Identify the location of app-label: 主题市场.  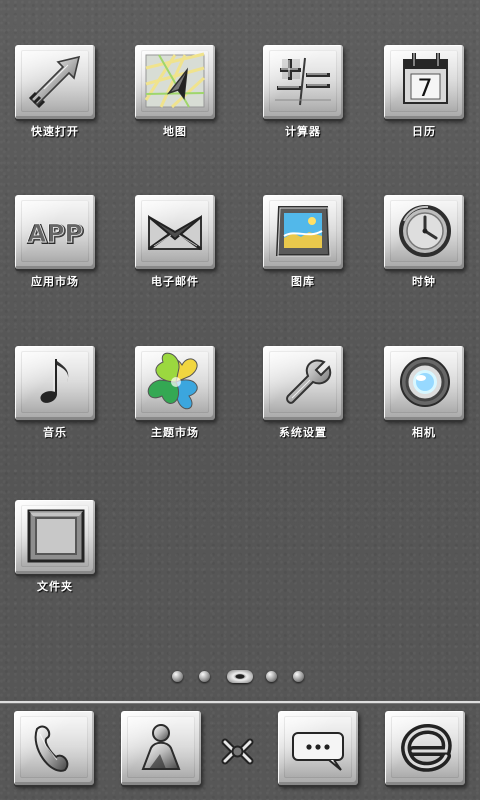
(175, 432).